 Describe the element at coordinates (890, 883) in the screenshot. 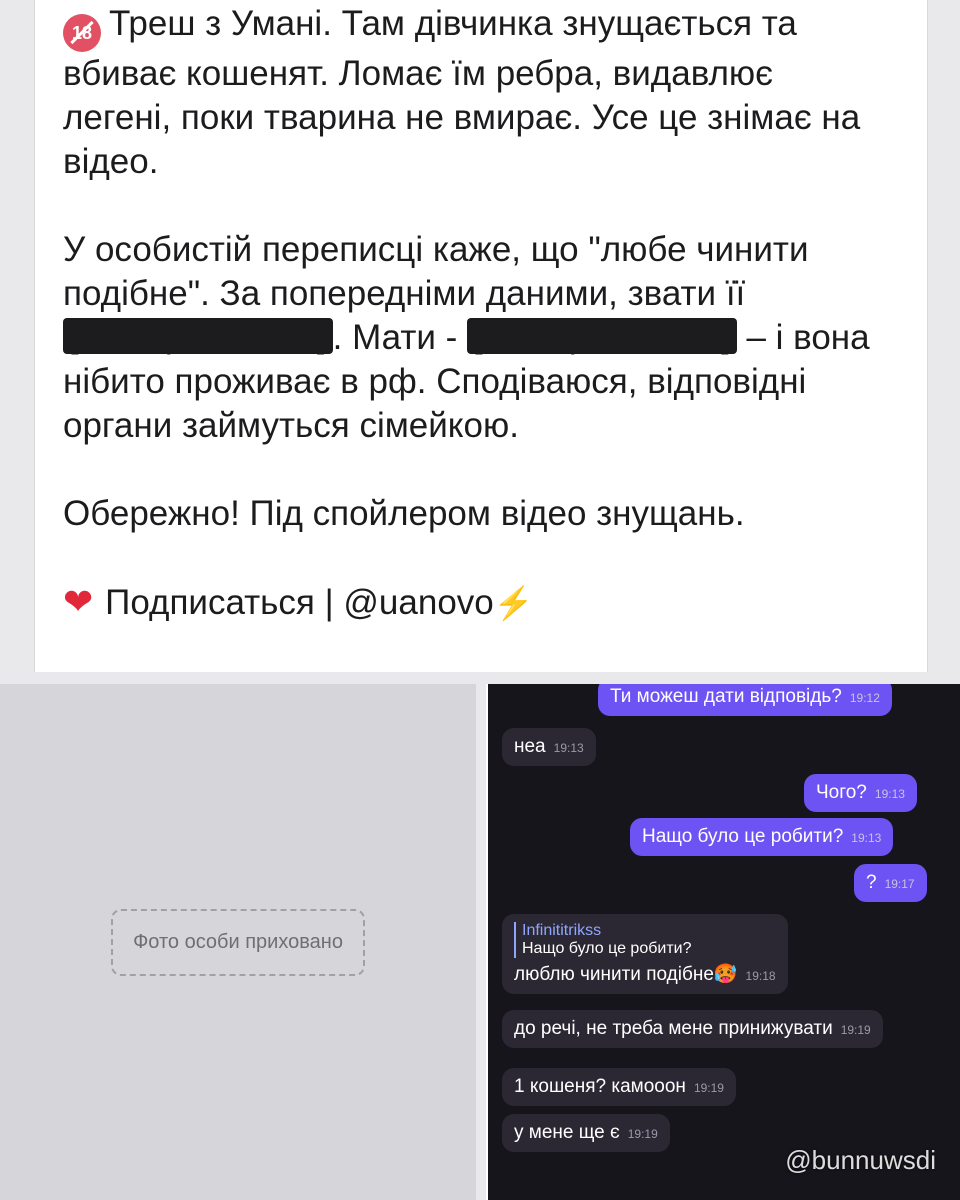

I see `chat-message-out: ? 19:17` at that location.